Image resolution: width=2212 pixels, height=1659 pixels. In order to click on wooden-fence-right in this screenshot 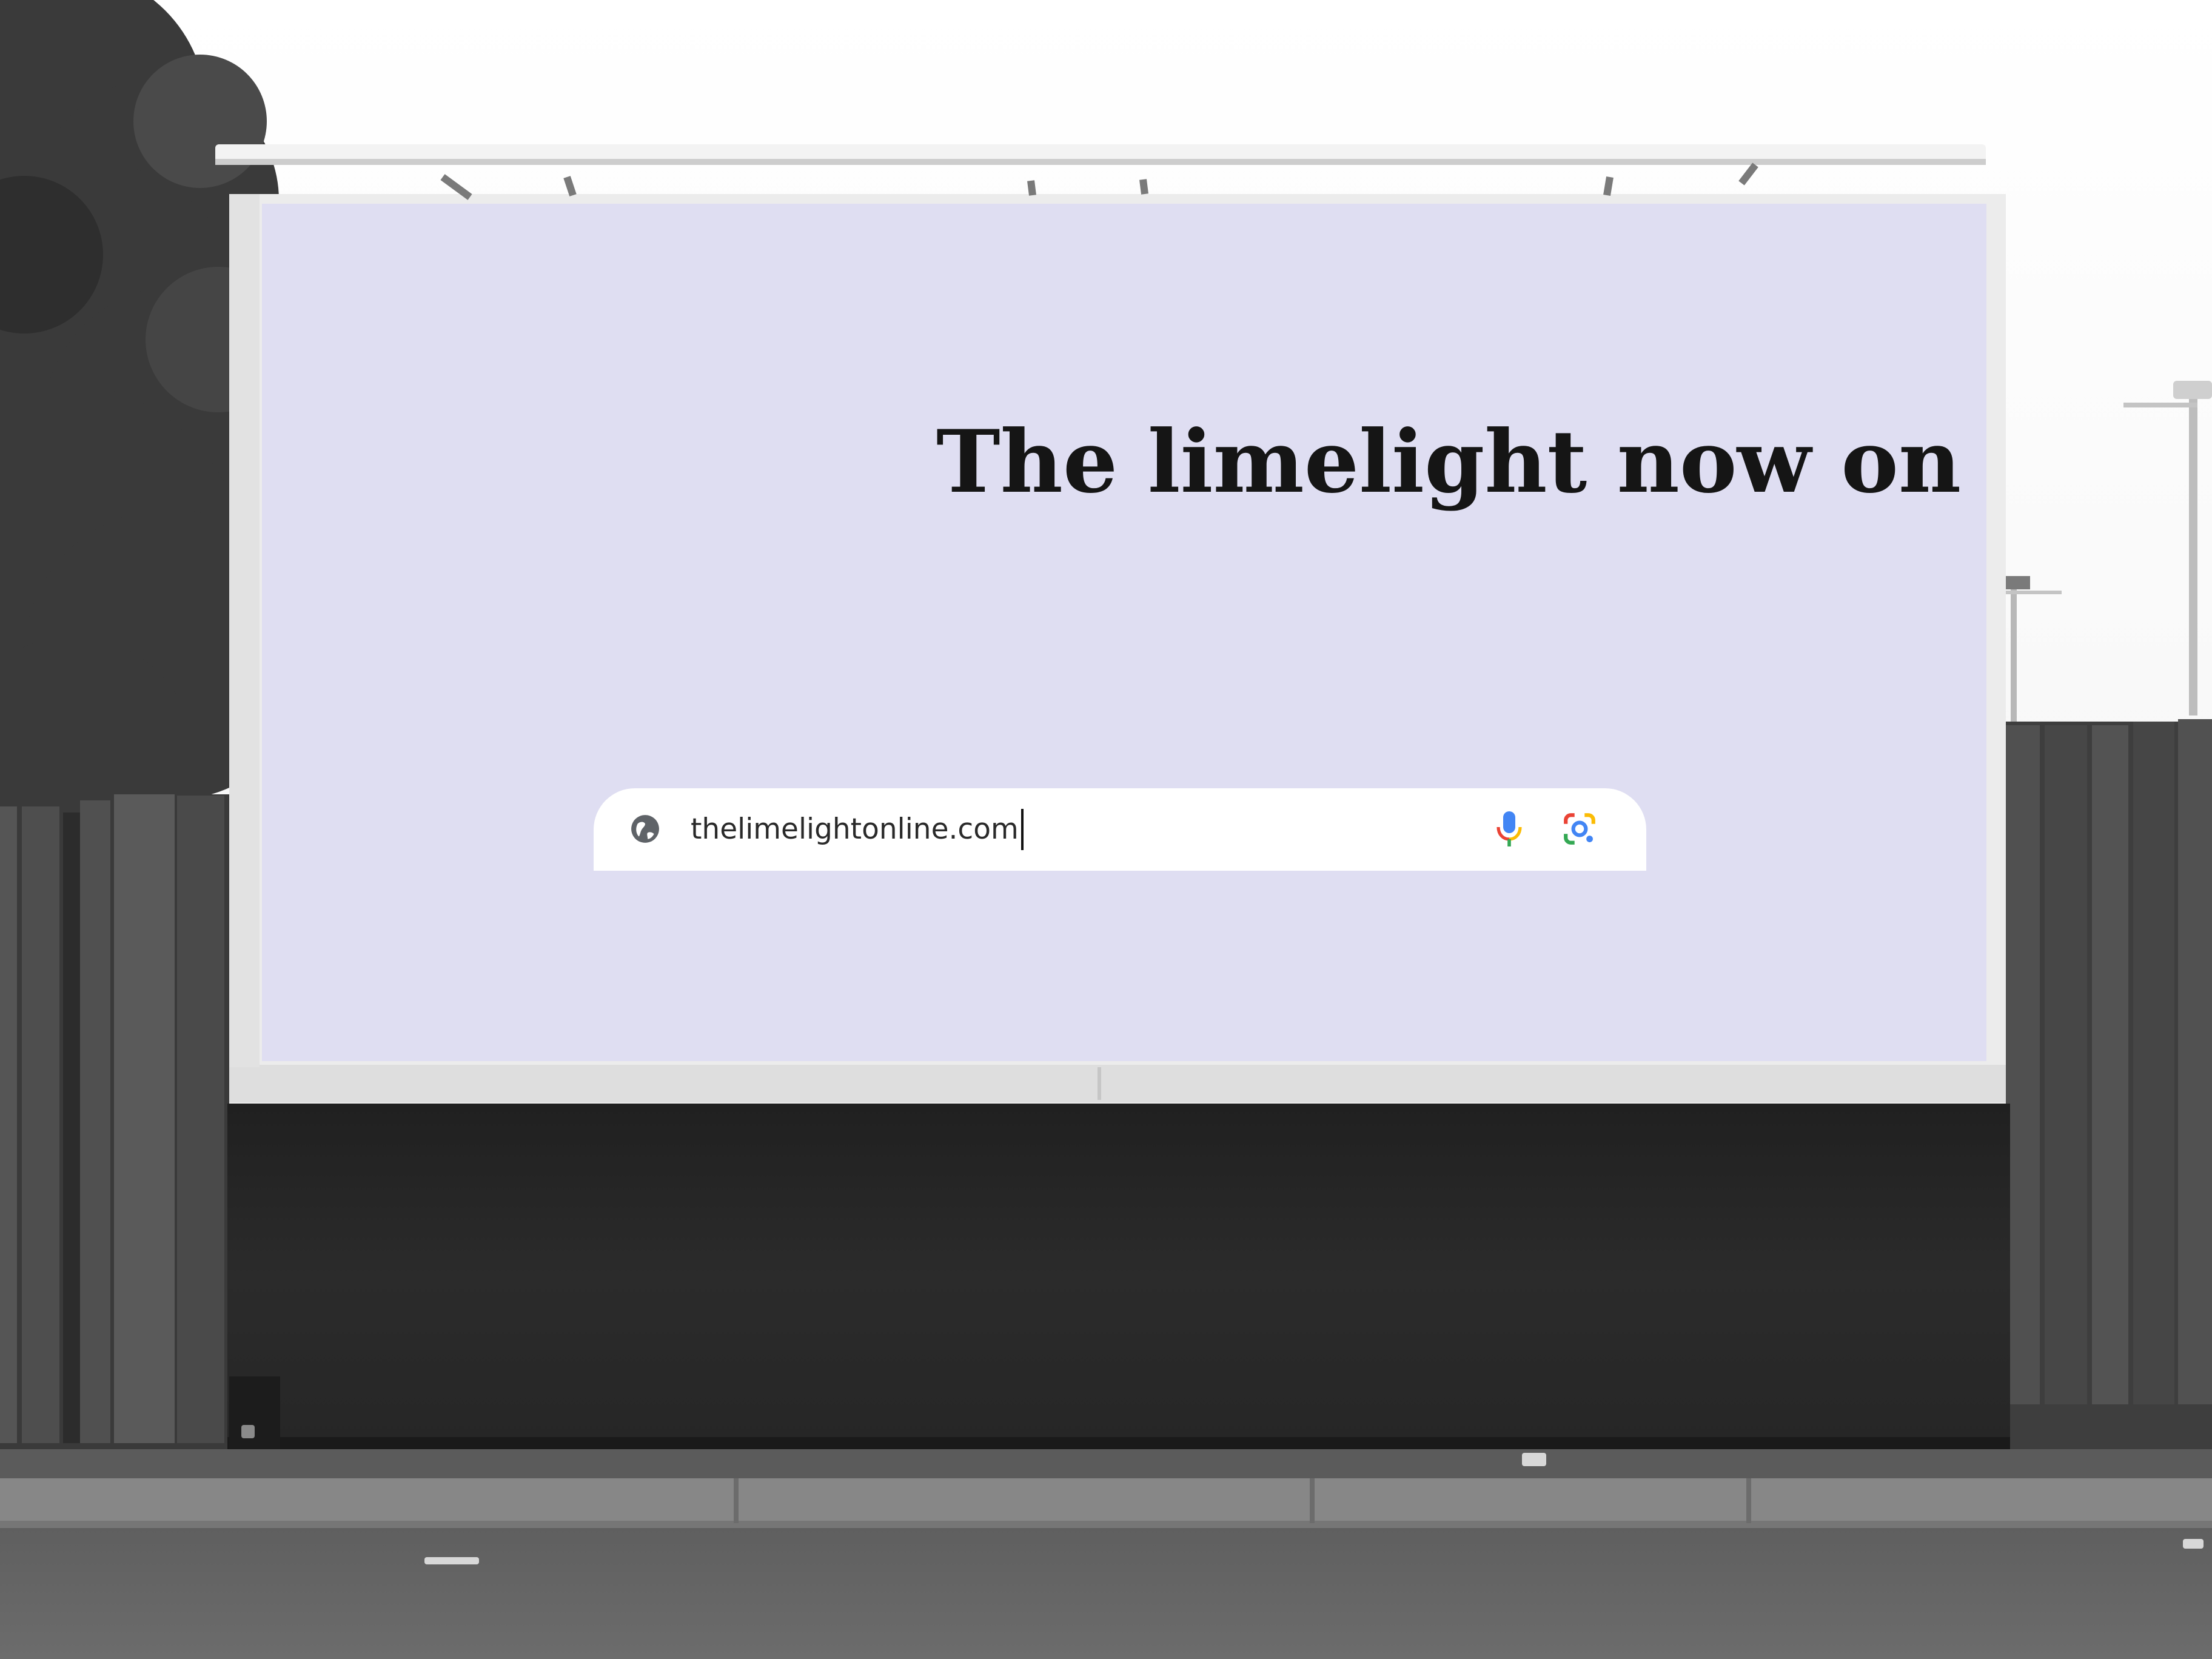, I will do `click(2106, 1090)`.